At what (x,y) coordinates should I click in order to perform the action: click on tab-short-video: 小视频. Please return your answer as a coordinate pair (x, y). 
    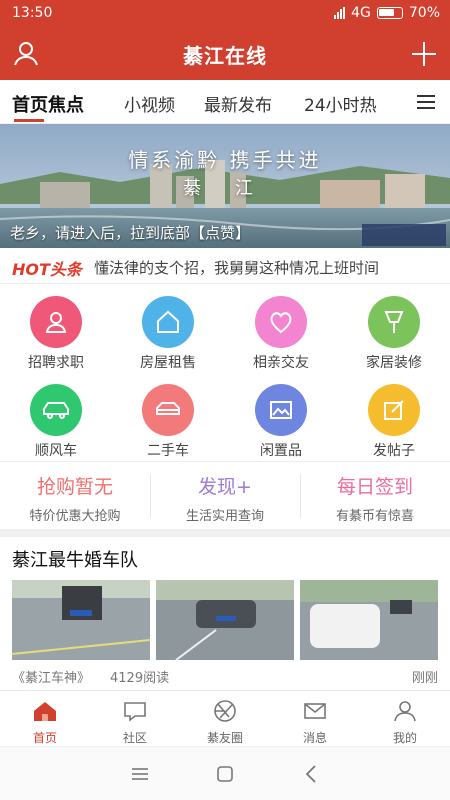
    Looking at the image, I should click on (149, 103).